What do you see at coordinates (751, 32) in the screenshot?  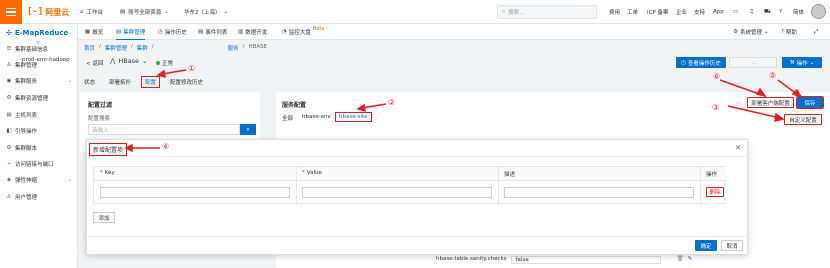 I see `system-manage-menu: ⚙ 系统管理 ⌄` at bounding box center [751, 32].